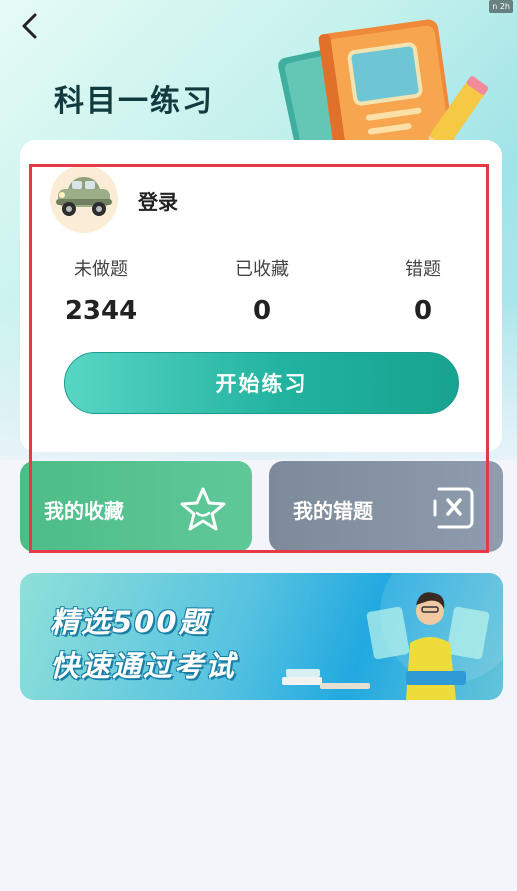 This screenshot has width=517, height=891. I want to click on login-link: 登录, so click(158, 200).